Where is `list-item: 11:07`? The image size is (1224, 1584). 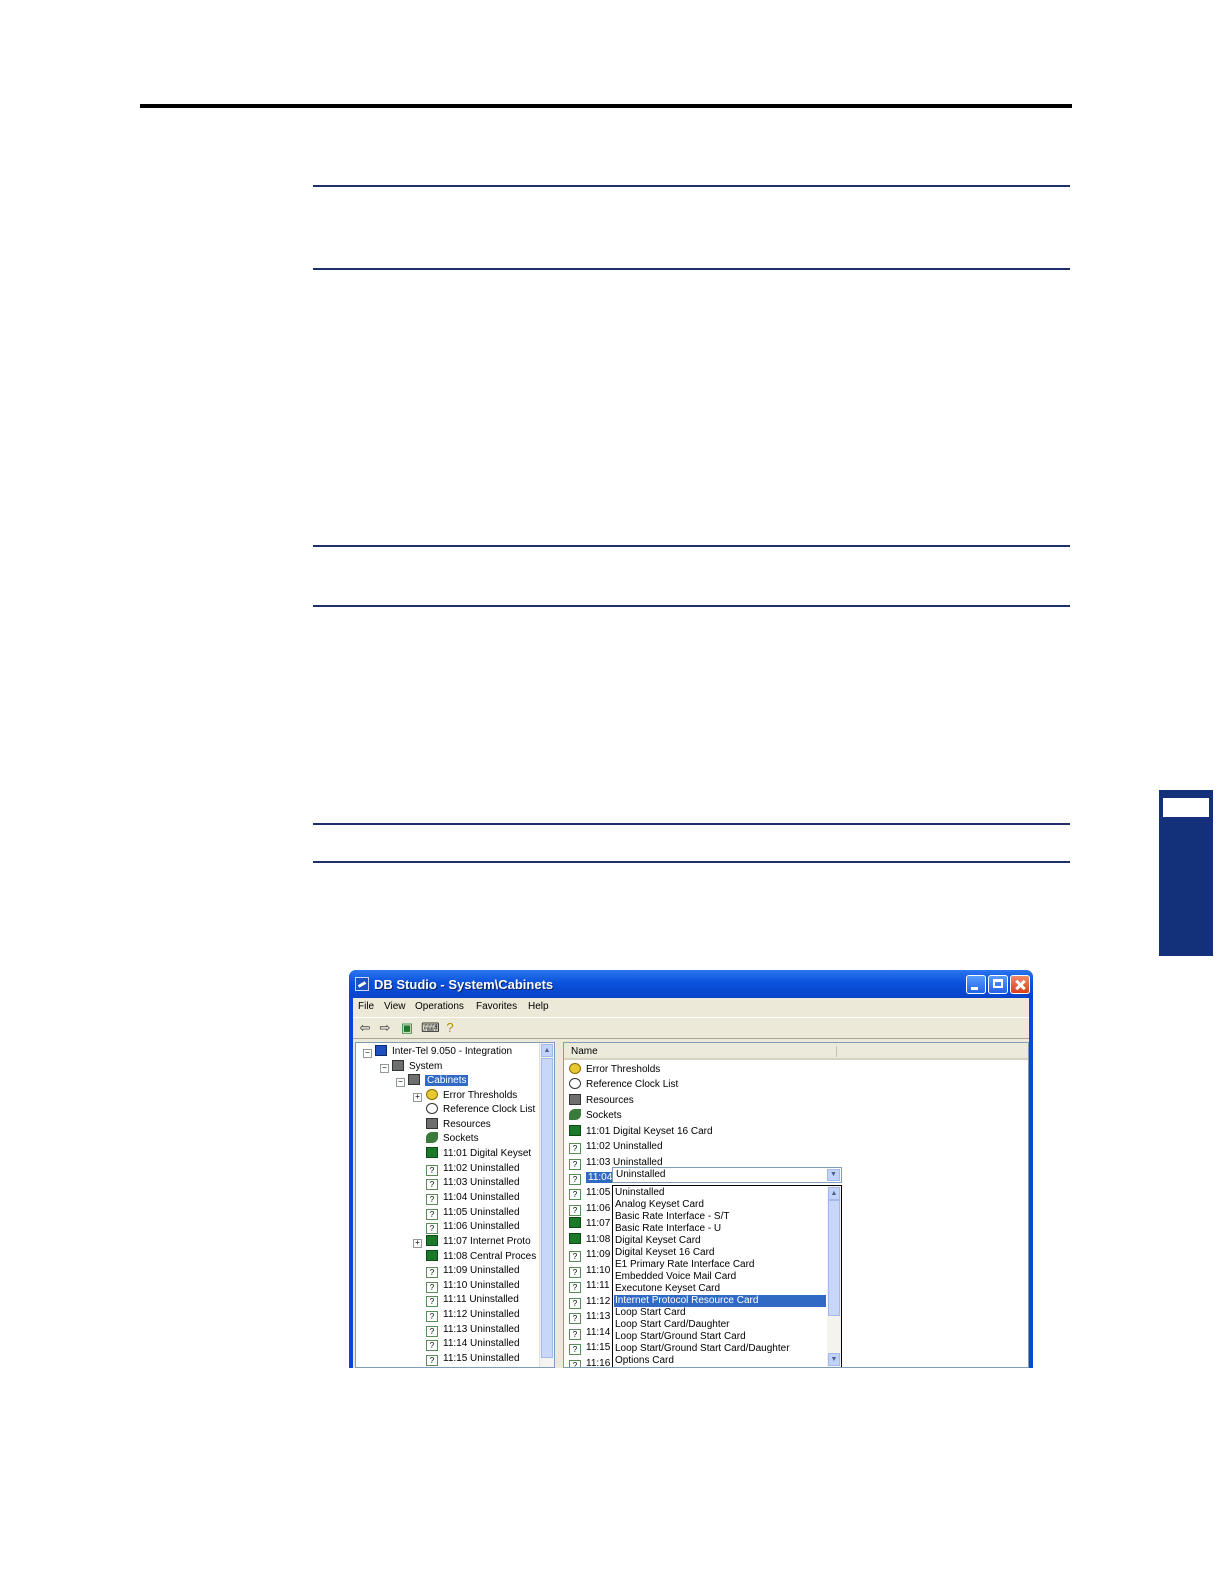 list-item: 11:07 is located at coordinates (589, 1223).